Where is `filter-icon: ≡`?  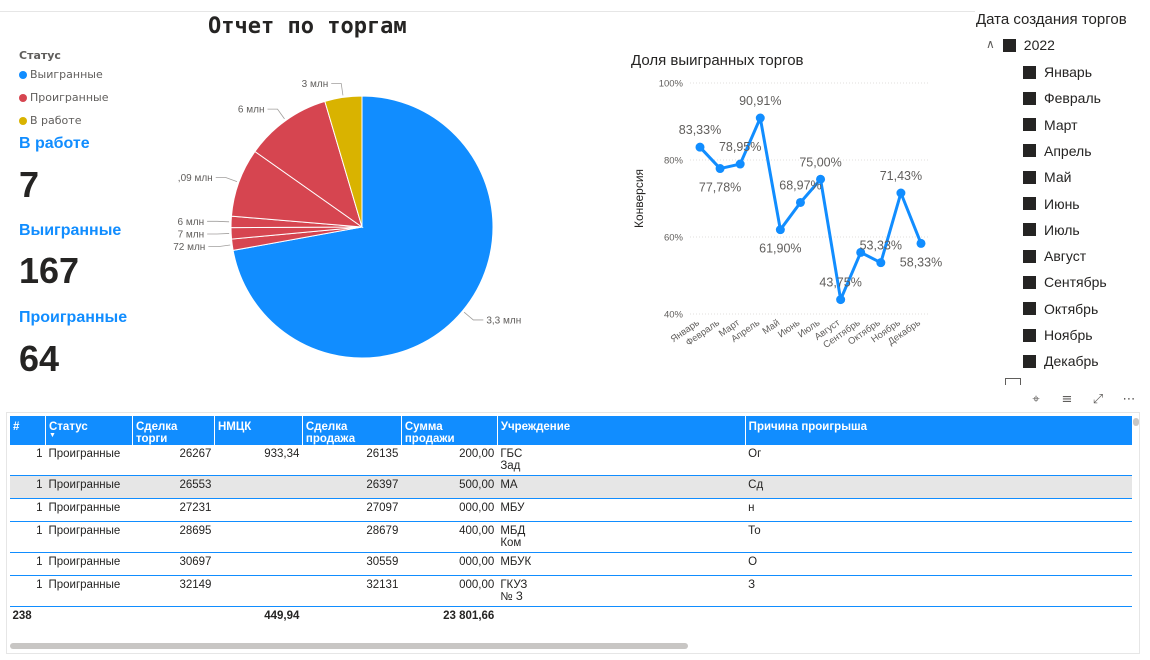 filter-icon: ≡ is located at coordinates (1067, 400).